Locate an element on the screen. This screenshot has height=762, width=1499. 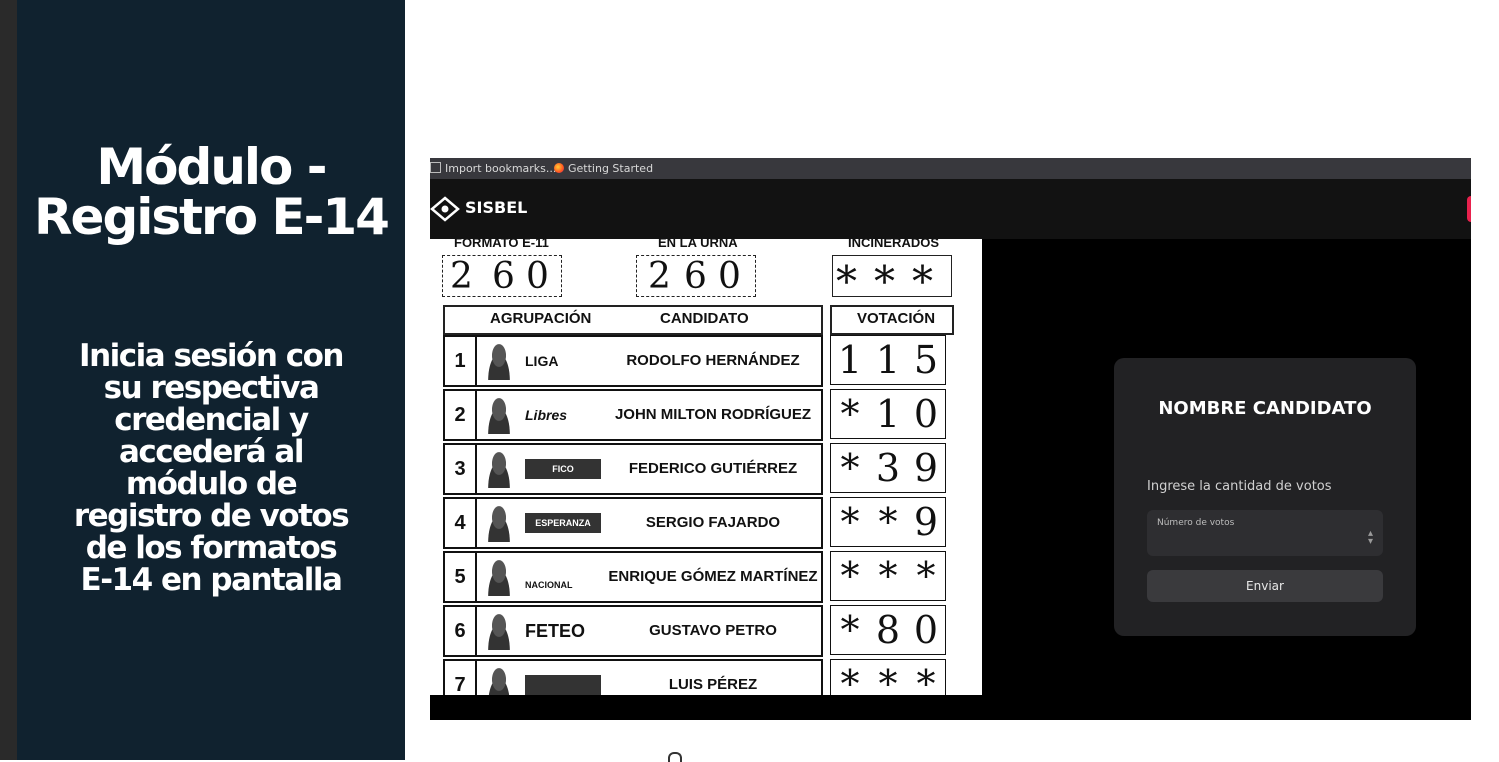
slide-title-line-2: Registro E-14 is located at coordinates (212, 217).